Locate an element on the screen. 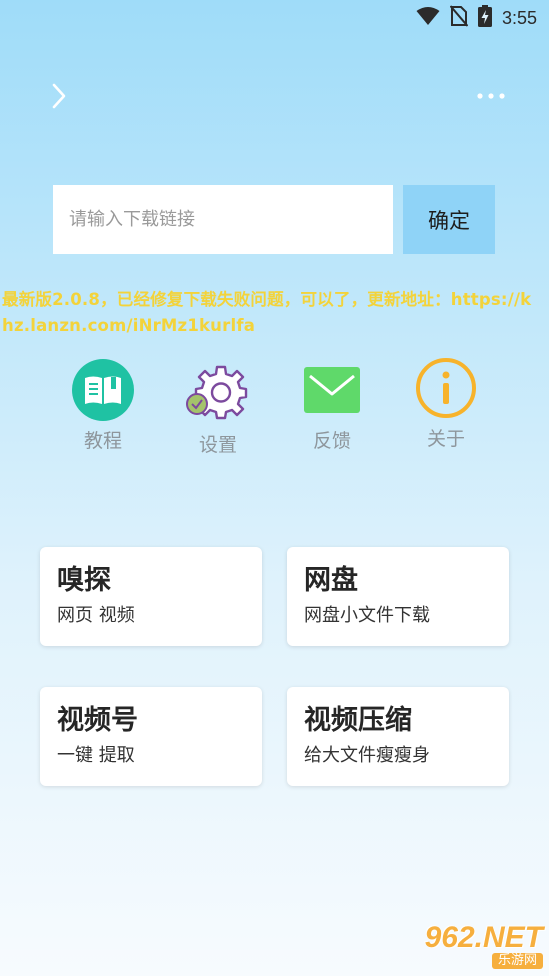 This screenshot has width=549, height=976. card-video-compress: 视频压缩 给大文件瘦瘦身 is located at coordinates (398, 736).